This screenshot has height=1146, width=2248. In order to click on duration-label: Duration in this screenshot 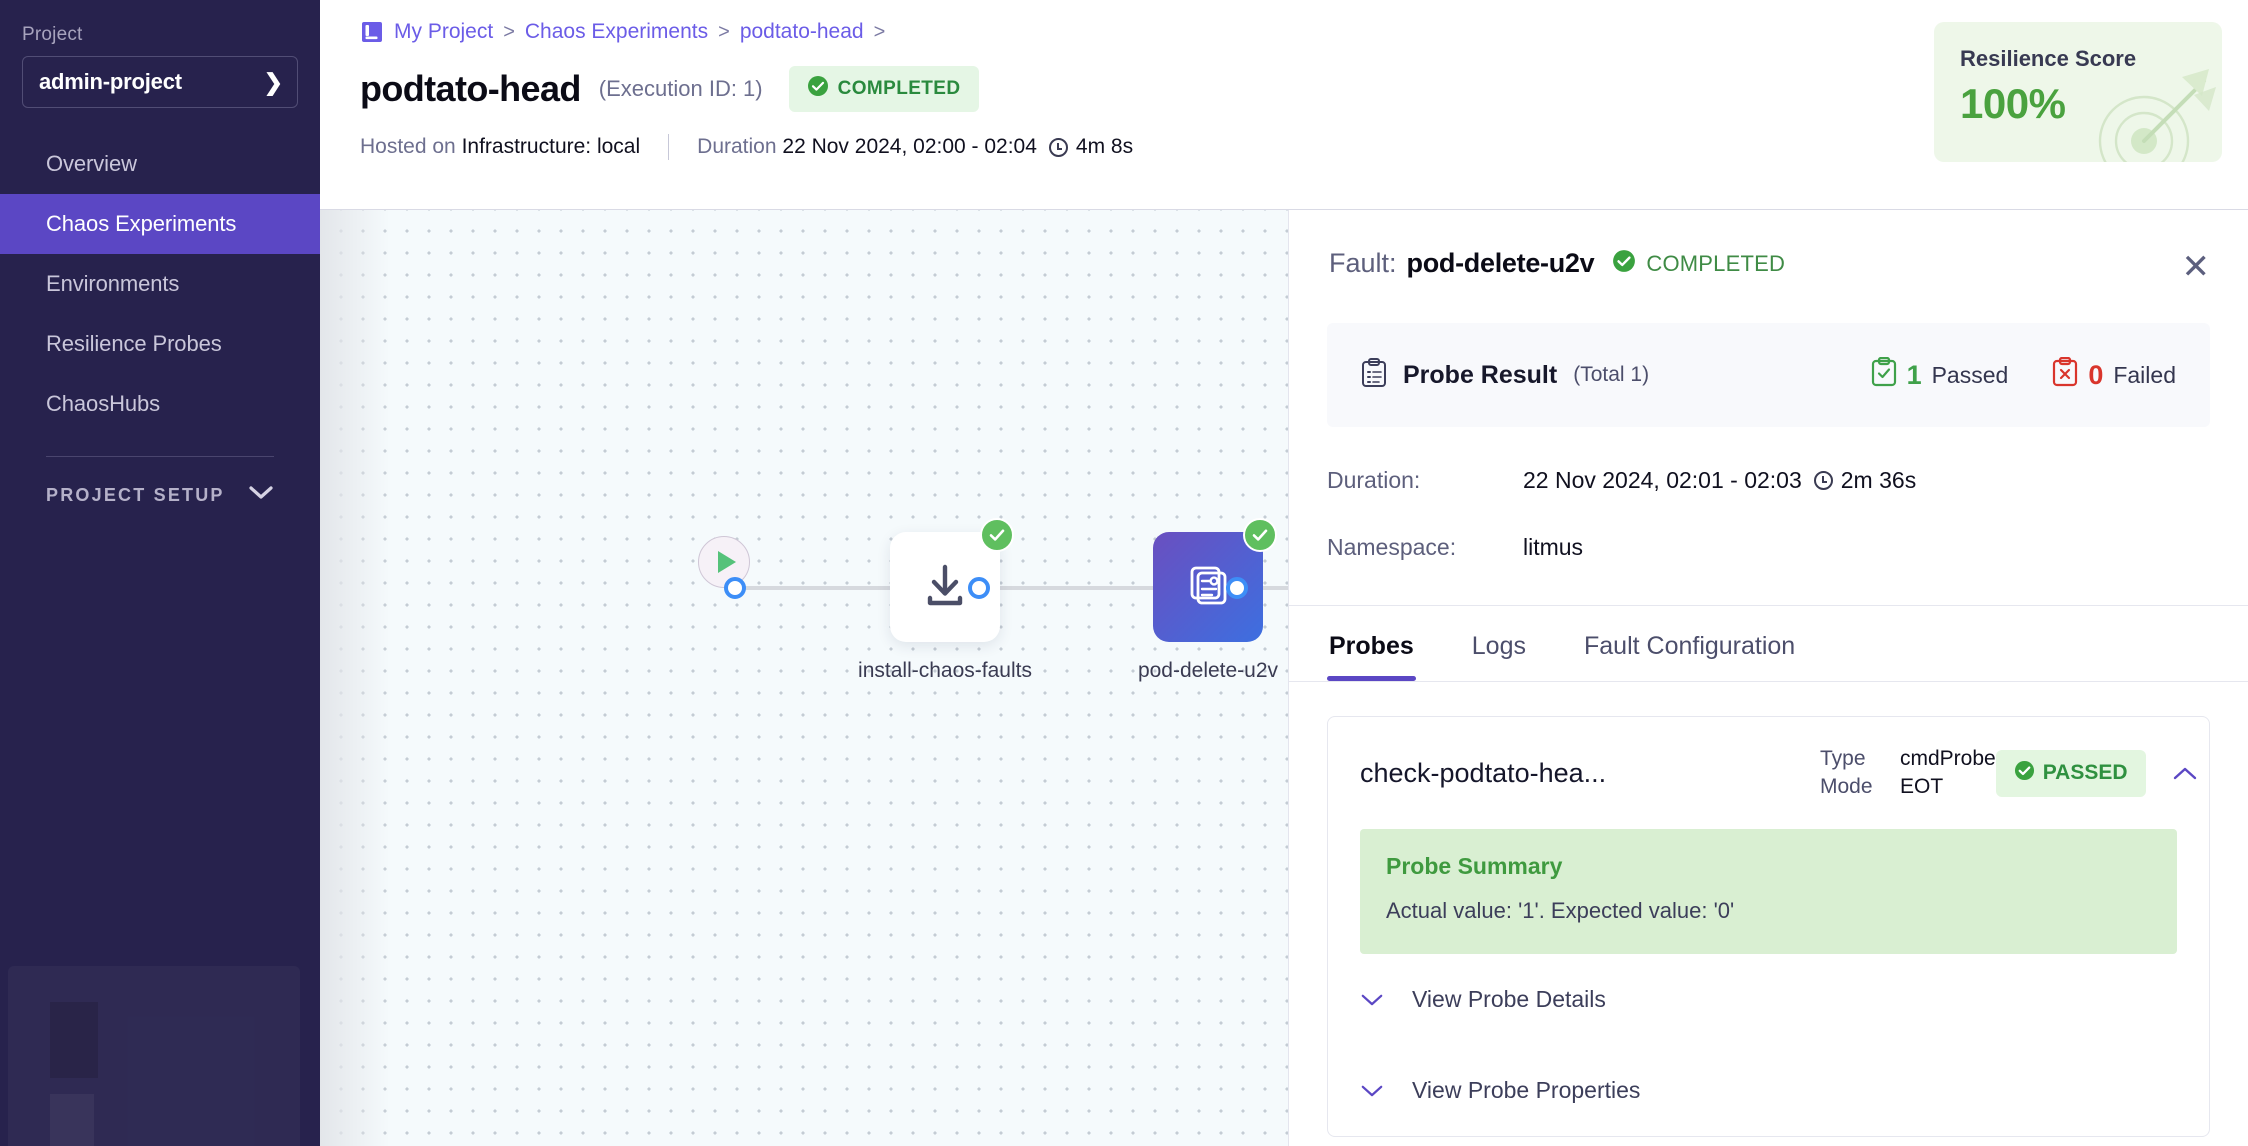, I will do `click(737, 146)`.